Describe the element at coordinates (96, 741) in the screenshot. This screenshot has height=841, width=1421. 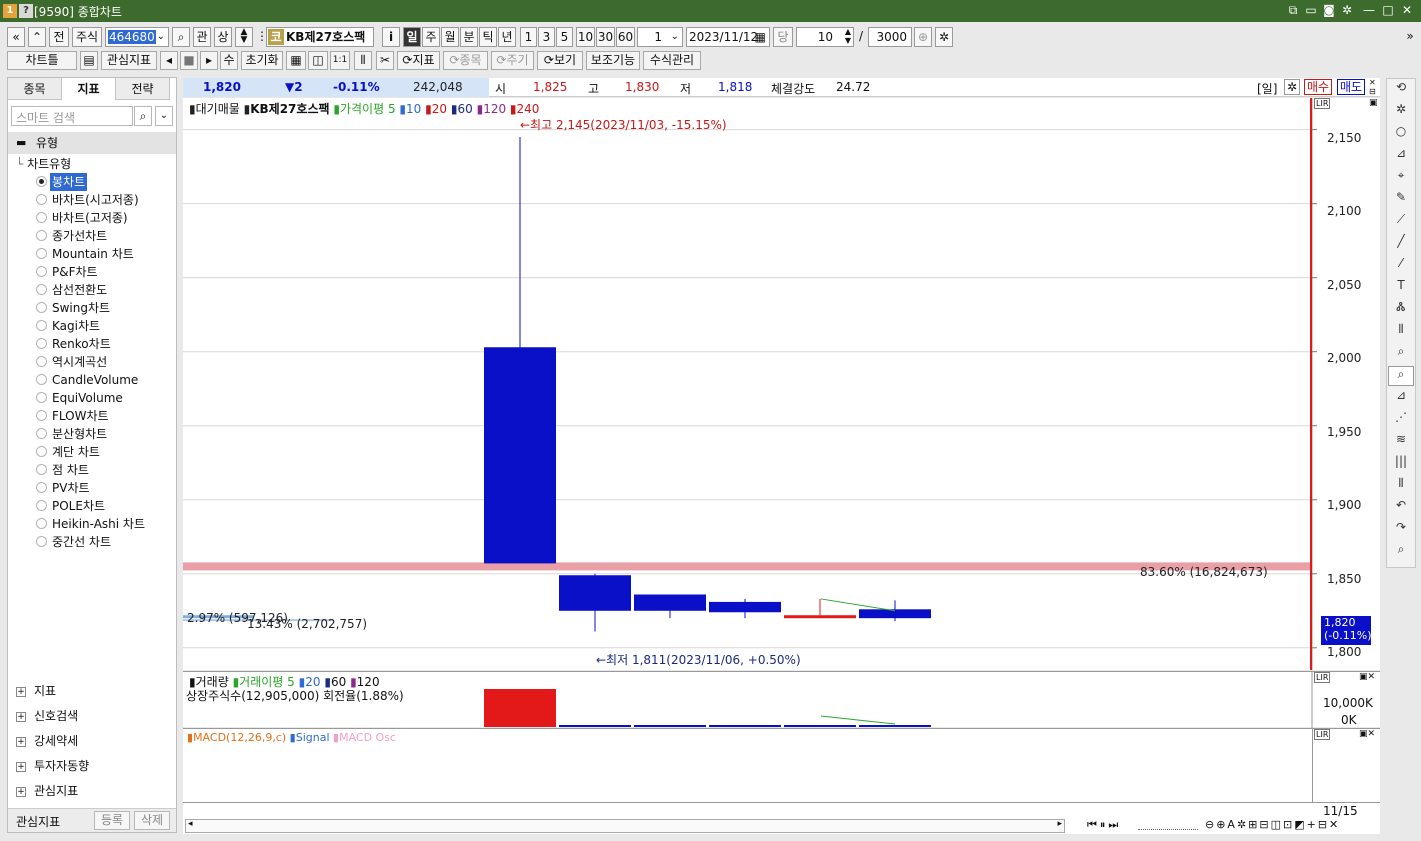
I see `section-item: + 강세약세` at that location.